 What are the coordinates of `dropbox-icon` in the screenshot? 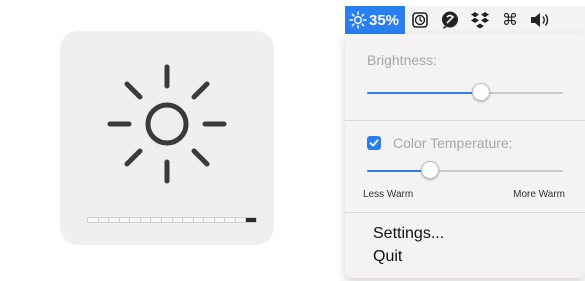 It's located at (480, 20).